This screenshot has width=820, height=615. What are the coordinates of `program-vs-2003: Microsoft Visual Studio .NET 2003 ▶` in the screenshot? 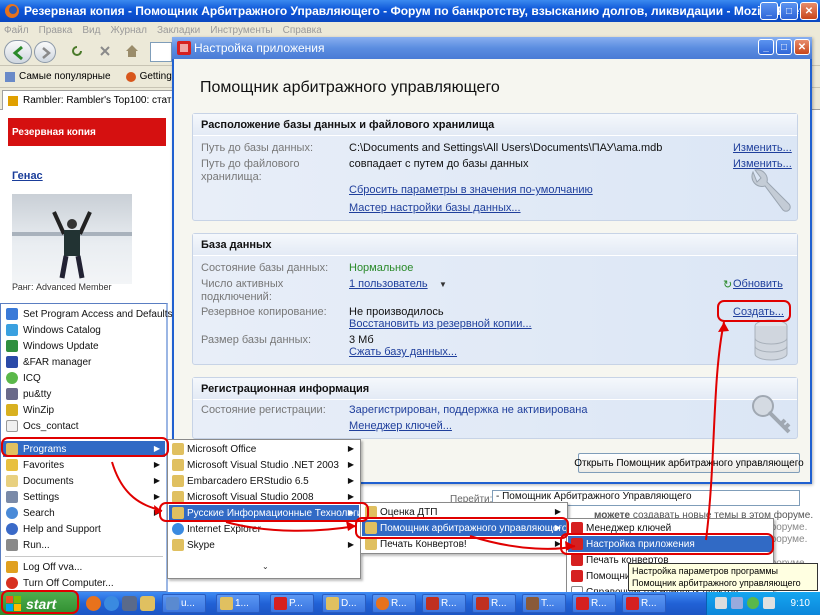 It's located at (264, 465).